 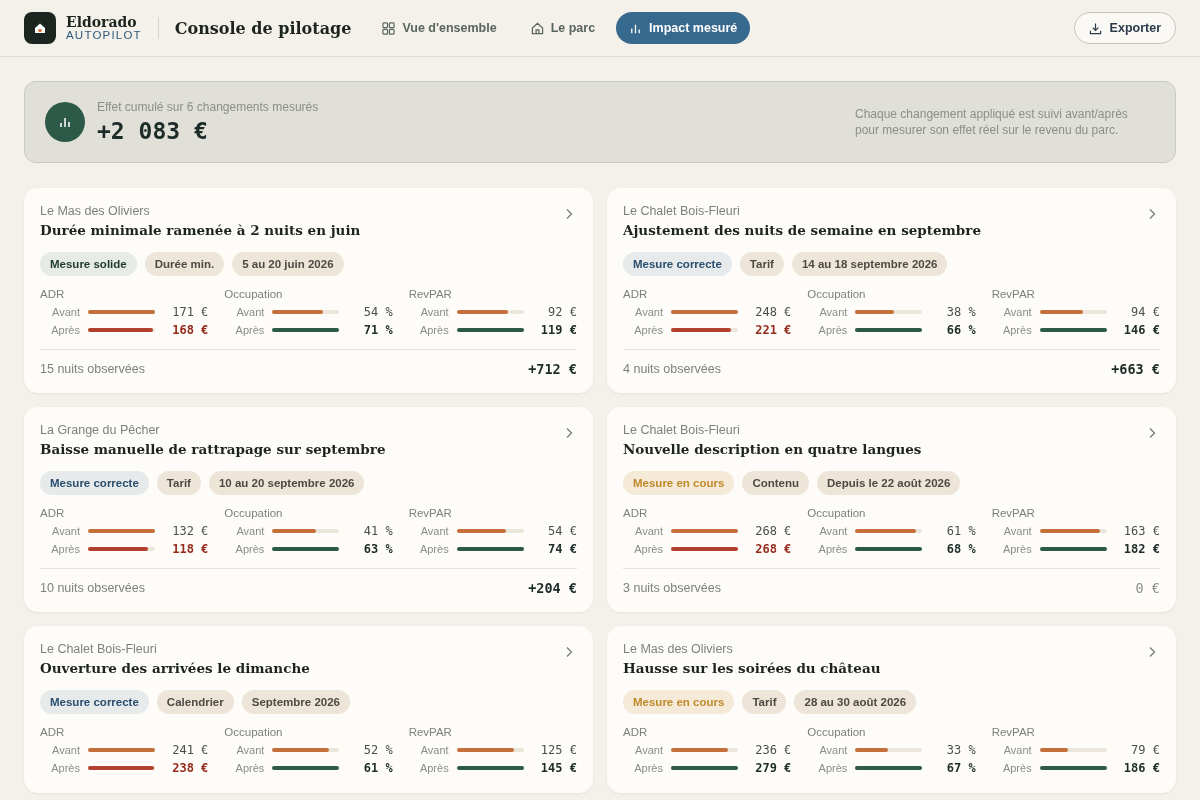 What do you see at coordinates (1124, 28) in the screenshot?
I see `export-button: Exporter` at bounding box center [1124, 28].